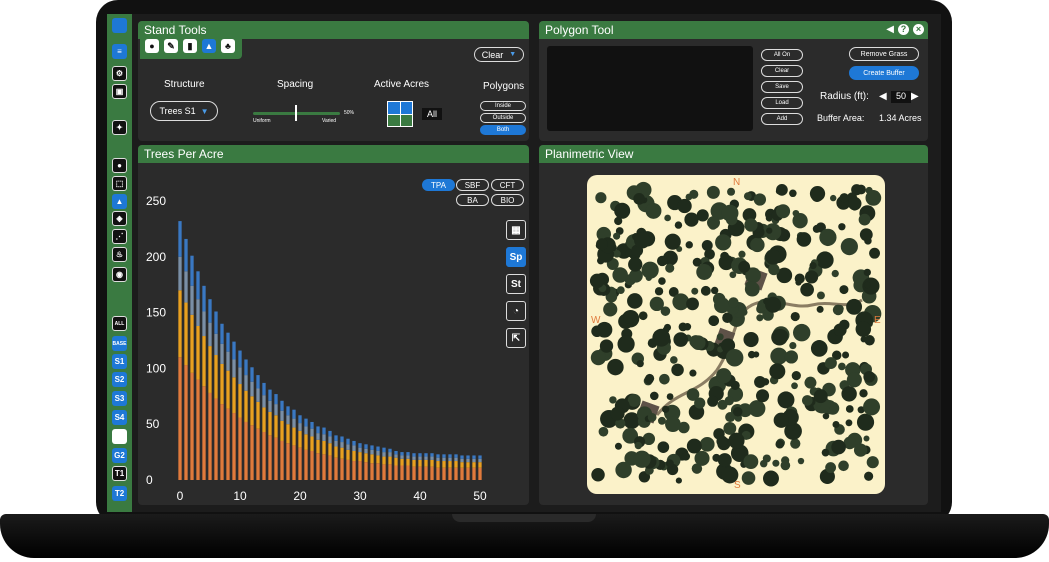  I want to click on polygon-add-button: Add, so click(782, 119).